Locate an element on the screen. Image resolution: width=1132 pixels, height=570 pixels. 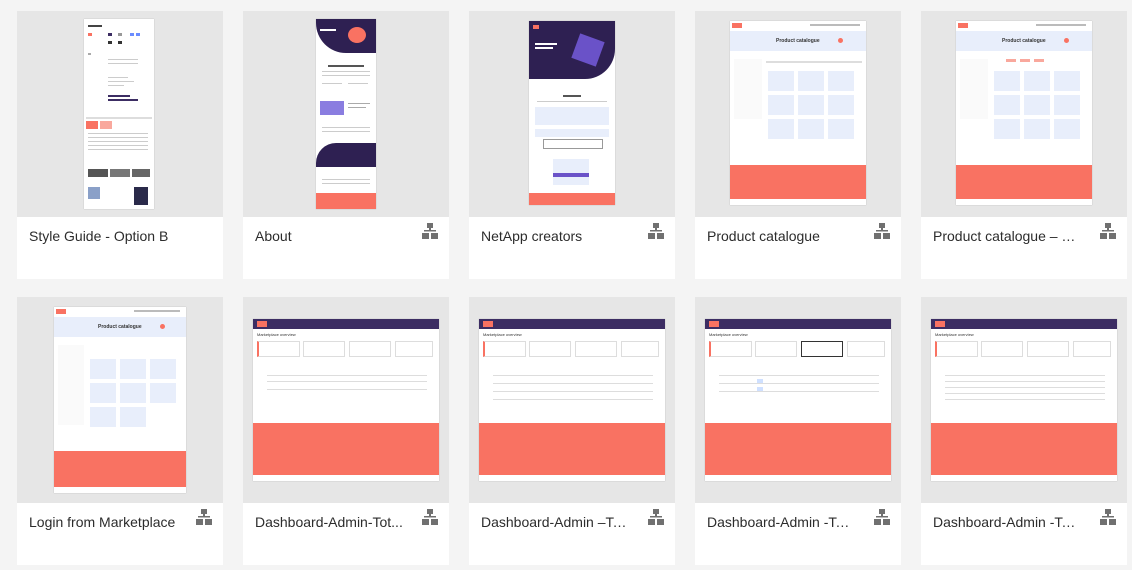
artboard-title: About is located at coordinates (330, 236).